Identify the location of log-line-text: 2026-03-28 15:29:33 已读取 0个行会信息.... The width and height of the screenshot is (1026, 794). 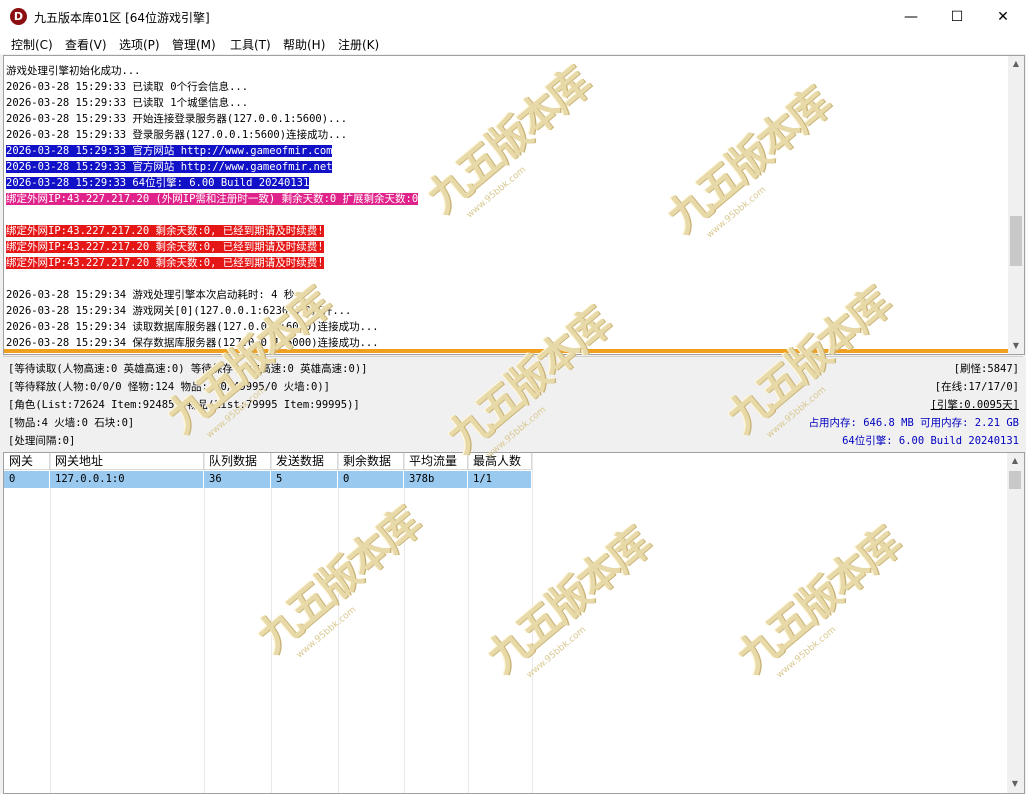
(127, 87).